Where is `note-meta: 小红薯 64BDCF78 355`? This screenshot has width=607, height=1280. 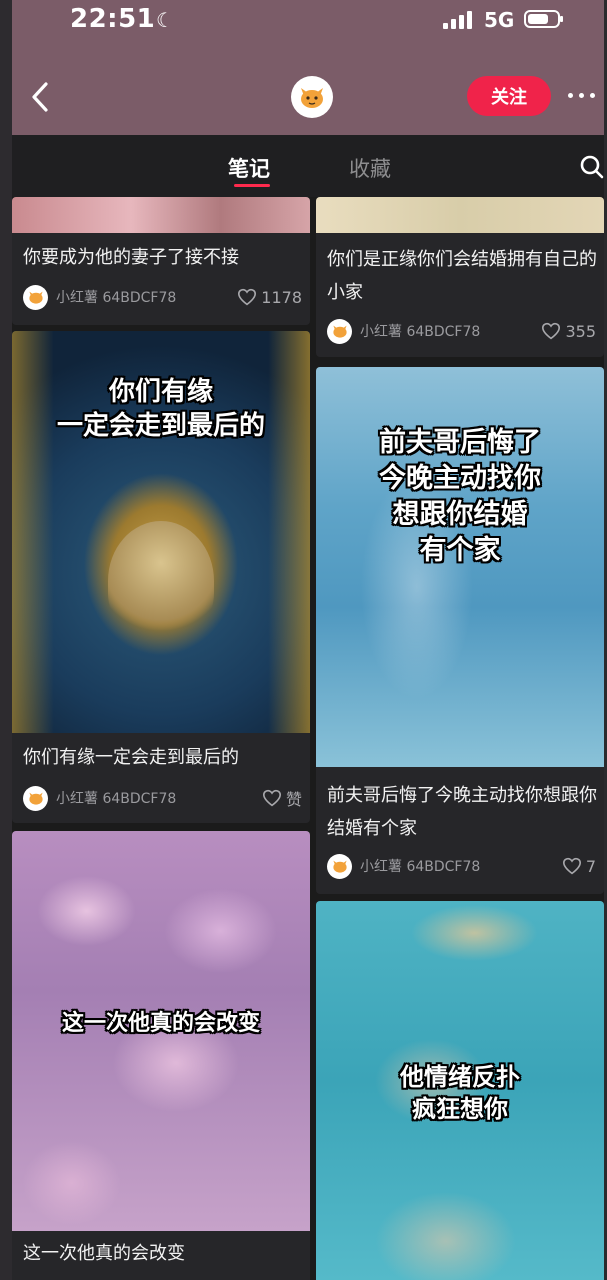
note-meta: 小红薯 64BDCF78 355 is located at coordinates (461, 331).